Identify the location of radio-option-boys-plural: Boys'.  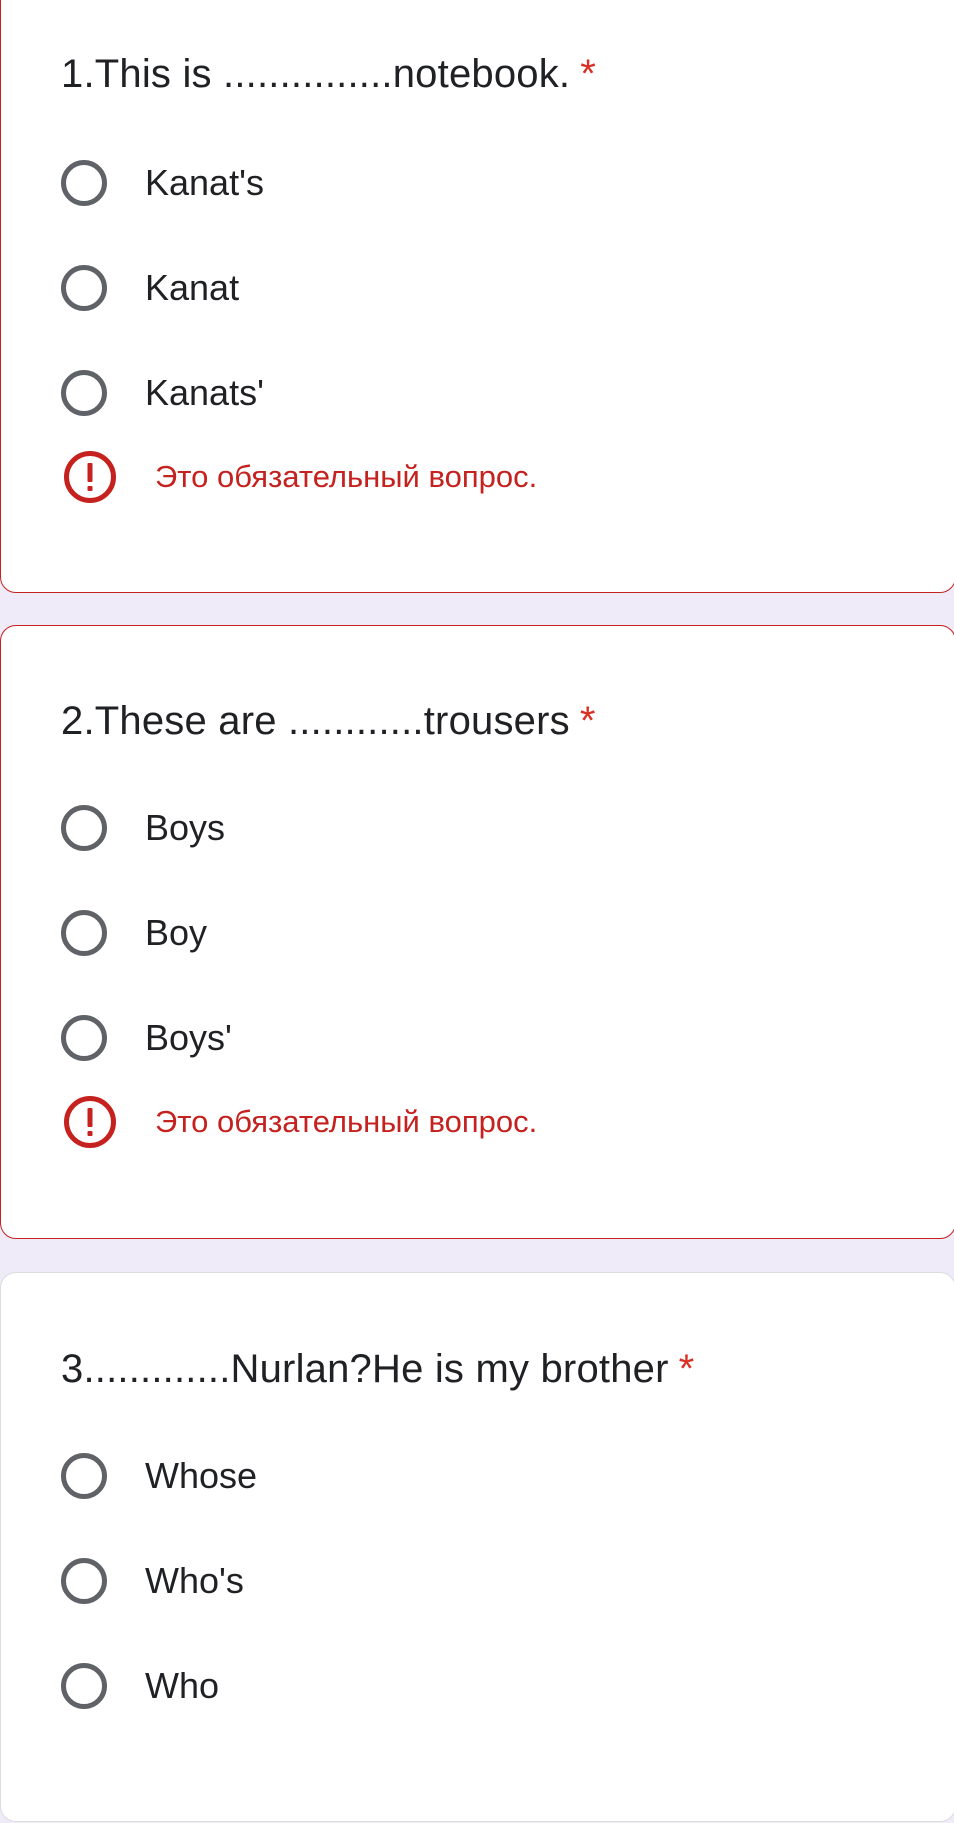
(146, 1038).